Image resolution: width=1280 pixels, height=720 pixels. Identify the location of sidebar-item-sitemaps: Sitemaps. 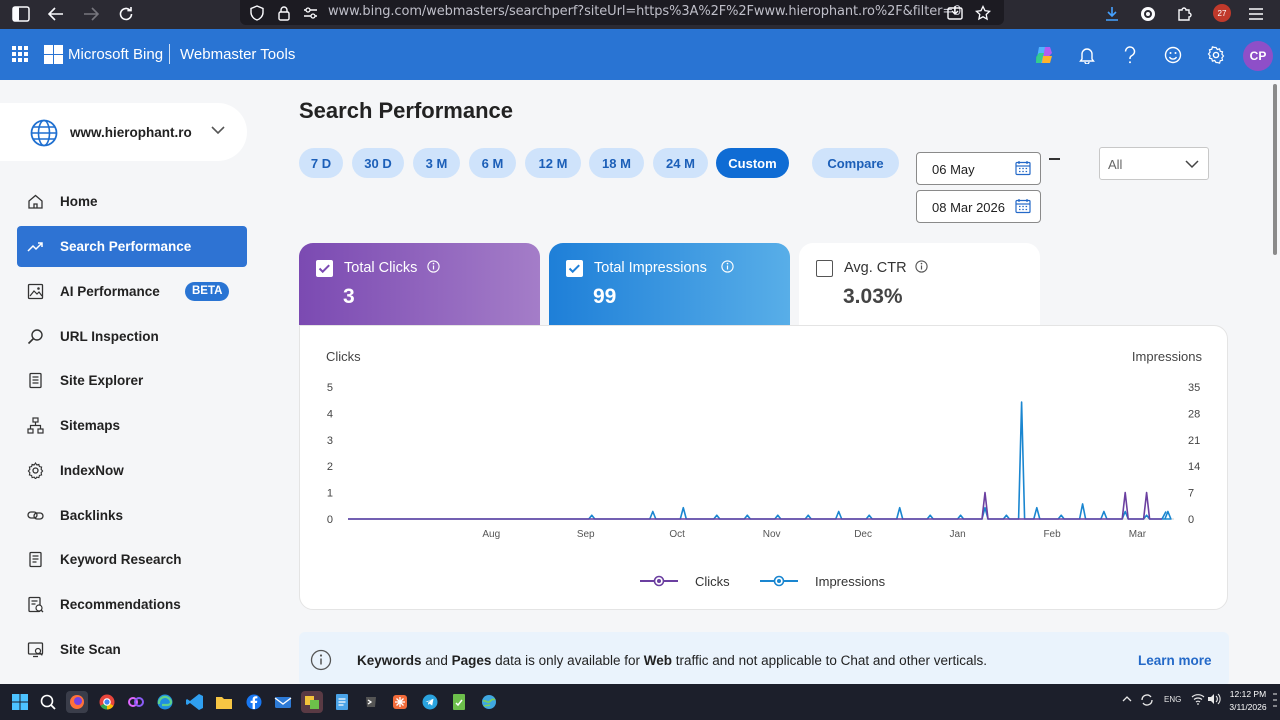
(132, 425).